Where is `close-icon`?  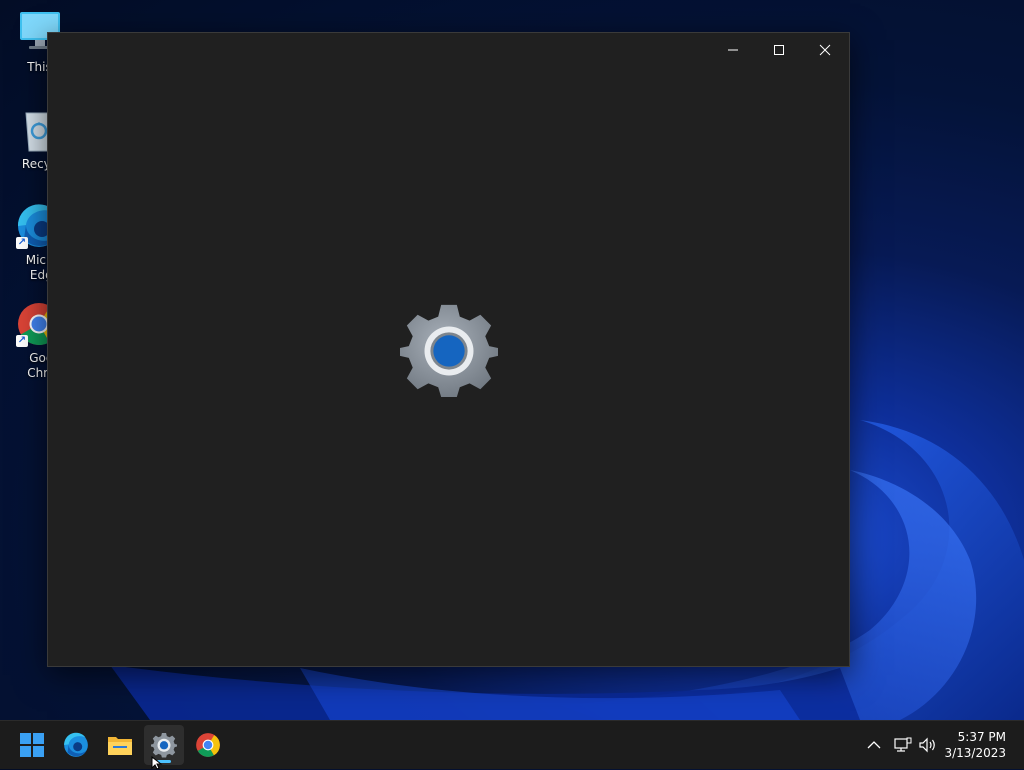 close-icon is located at coordinates (825, 50).